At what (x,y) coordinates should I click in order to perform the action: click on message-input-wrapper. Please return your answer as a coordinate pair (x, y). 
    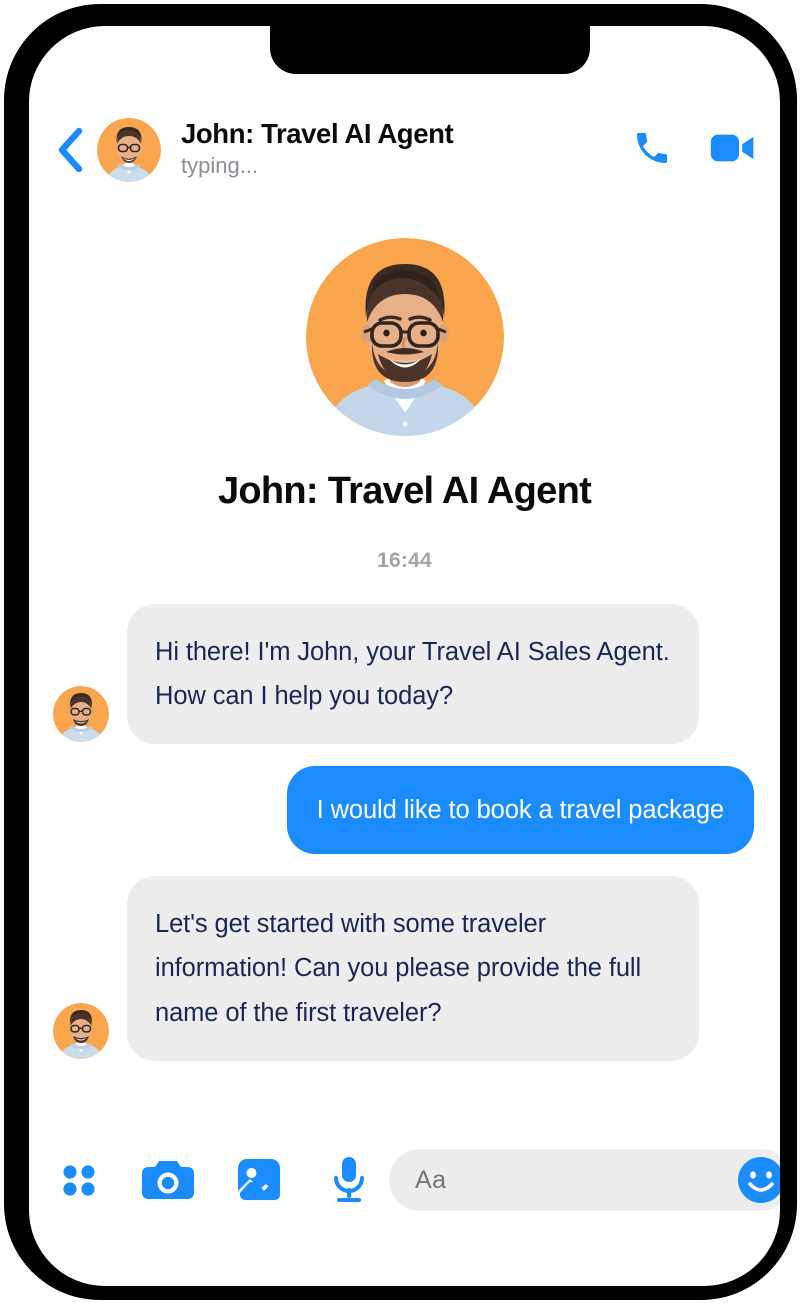
    Looking at the image, I should click on (584, 1180).